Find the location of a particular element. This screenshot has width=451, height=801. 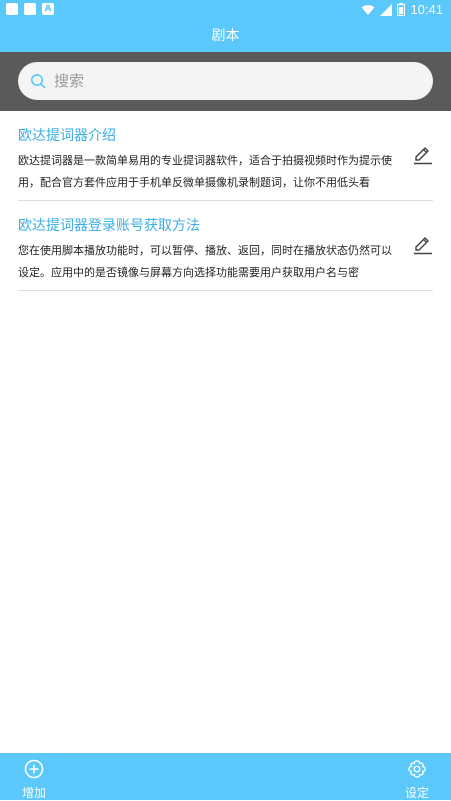

notification-a-icon: A is located at coordinates (48, 9).